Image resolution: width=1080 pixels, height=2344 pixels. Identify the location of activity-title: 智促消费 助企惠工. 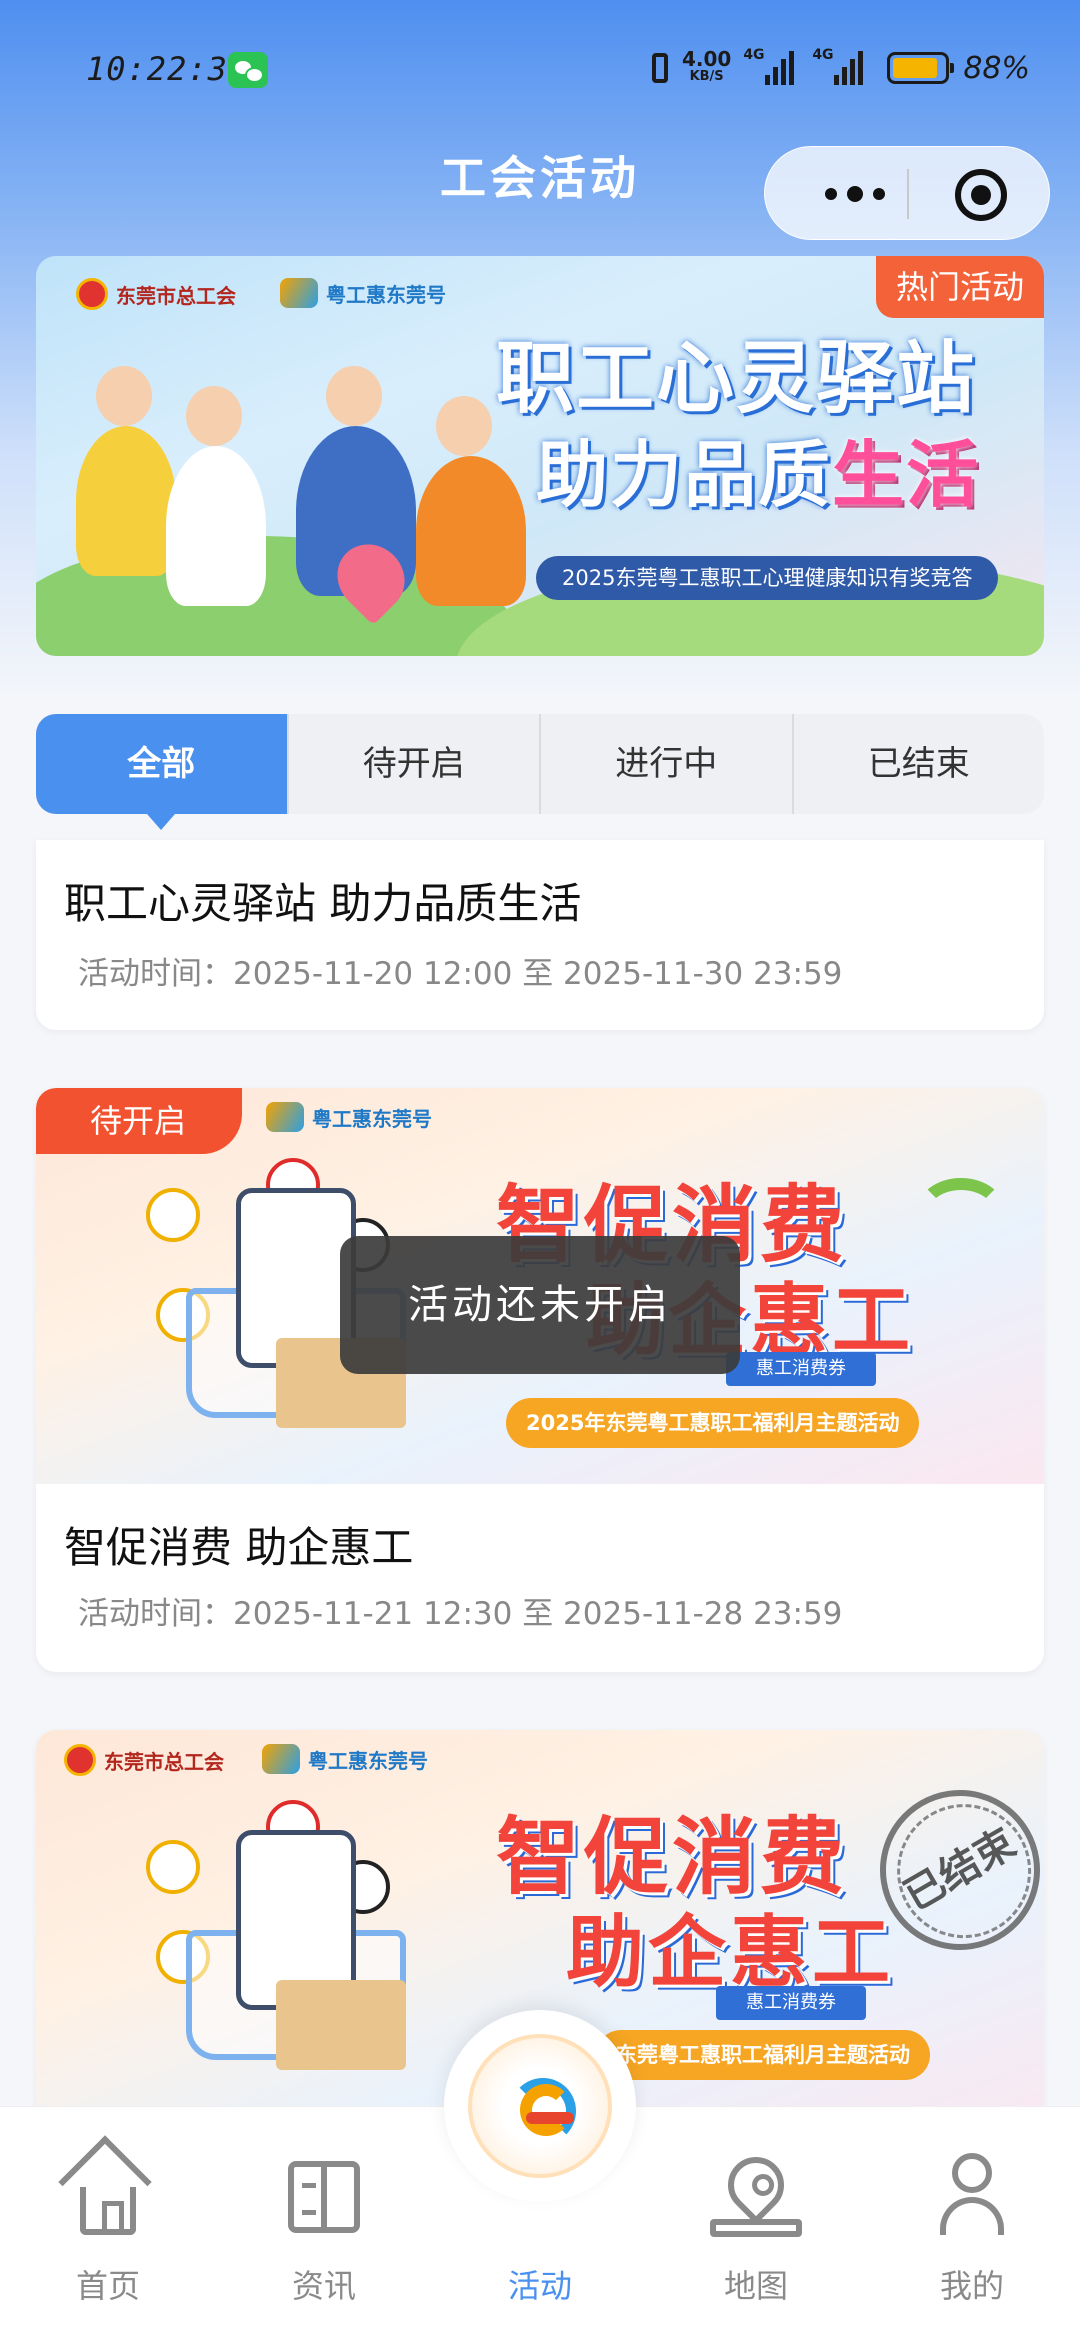
(239, 1547).